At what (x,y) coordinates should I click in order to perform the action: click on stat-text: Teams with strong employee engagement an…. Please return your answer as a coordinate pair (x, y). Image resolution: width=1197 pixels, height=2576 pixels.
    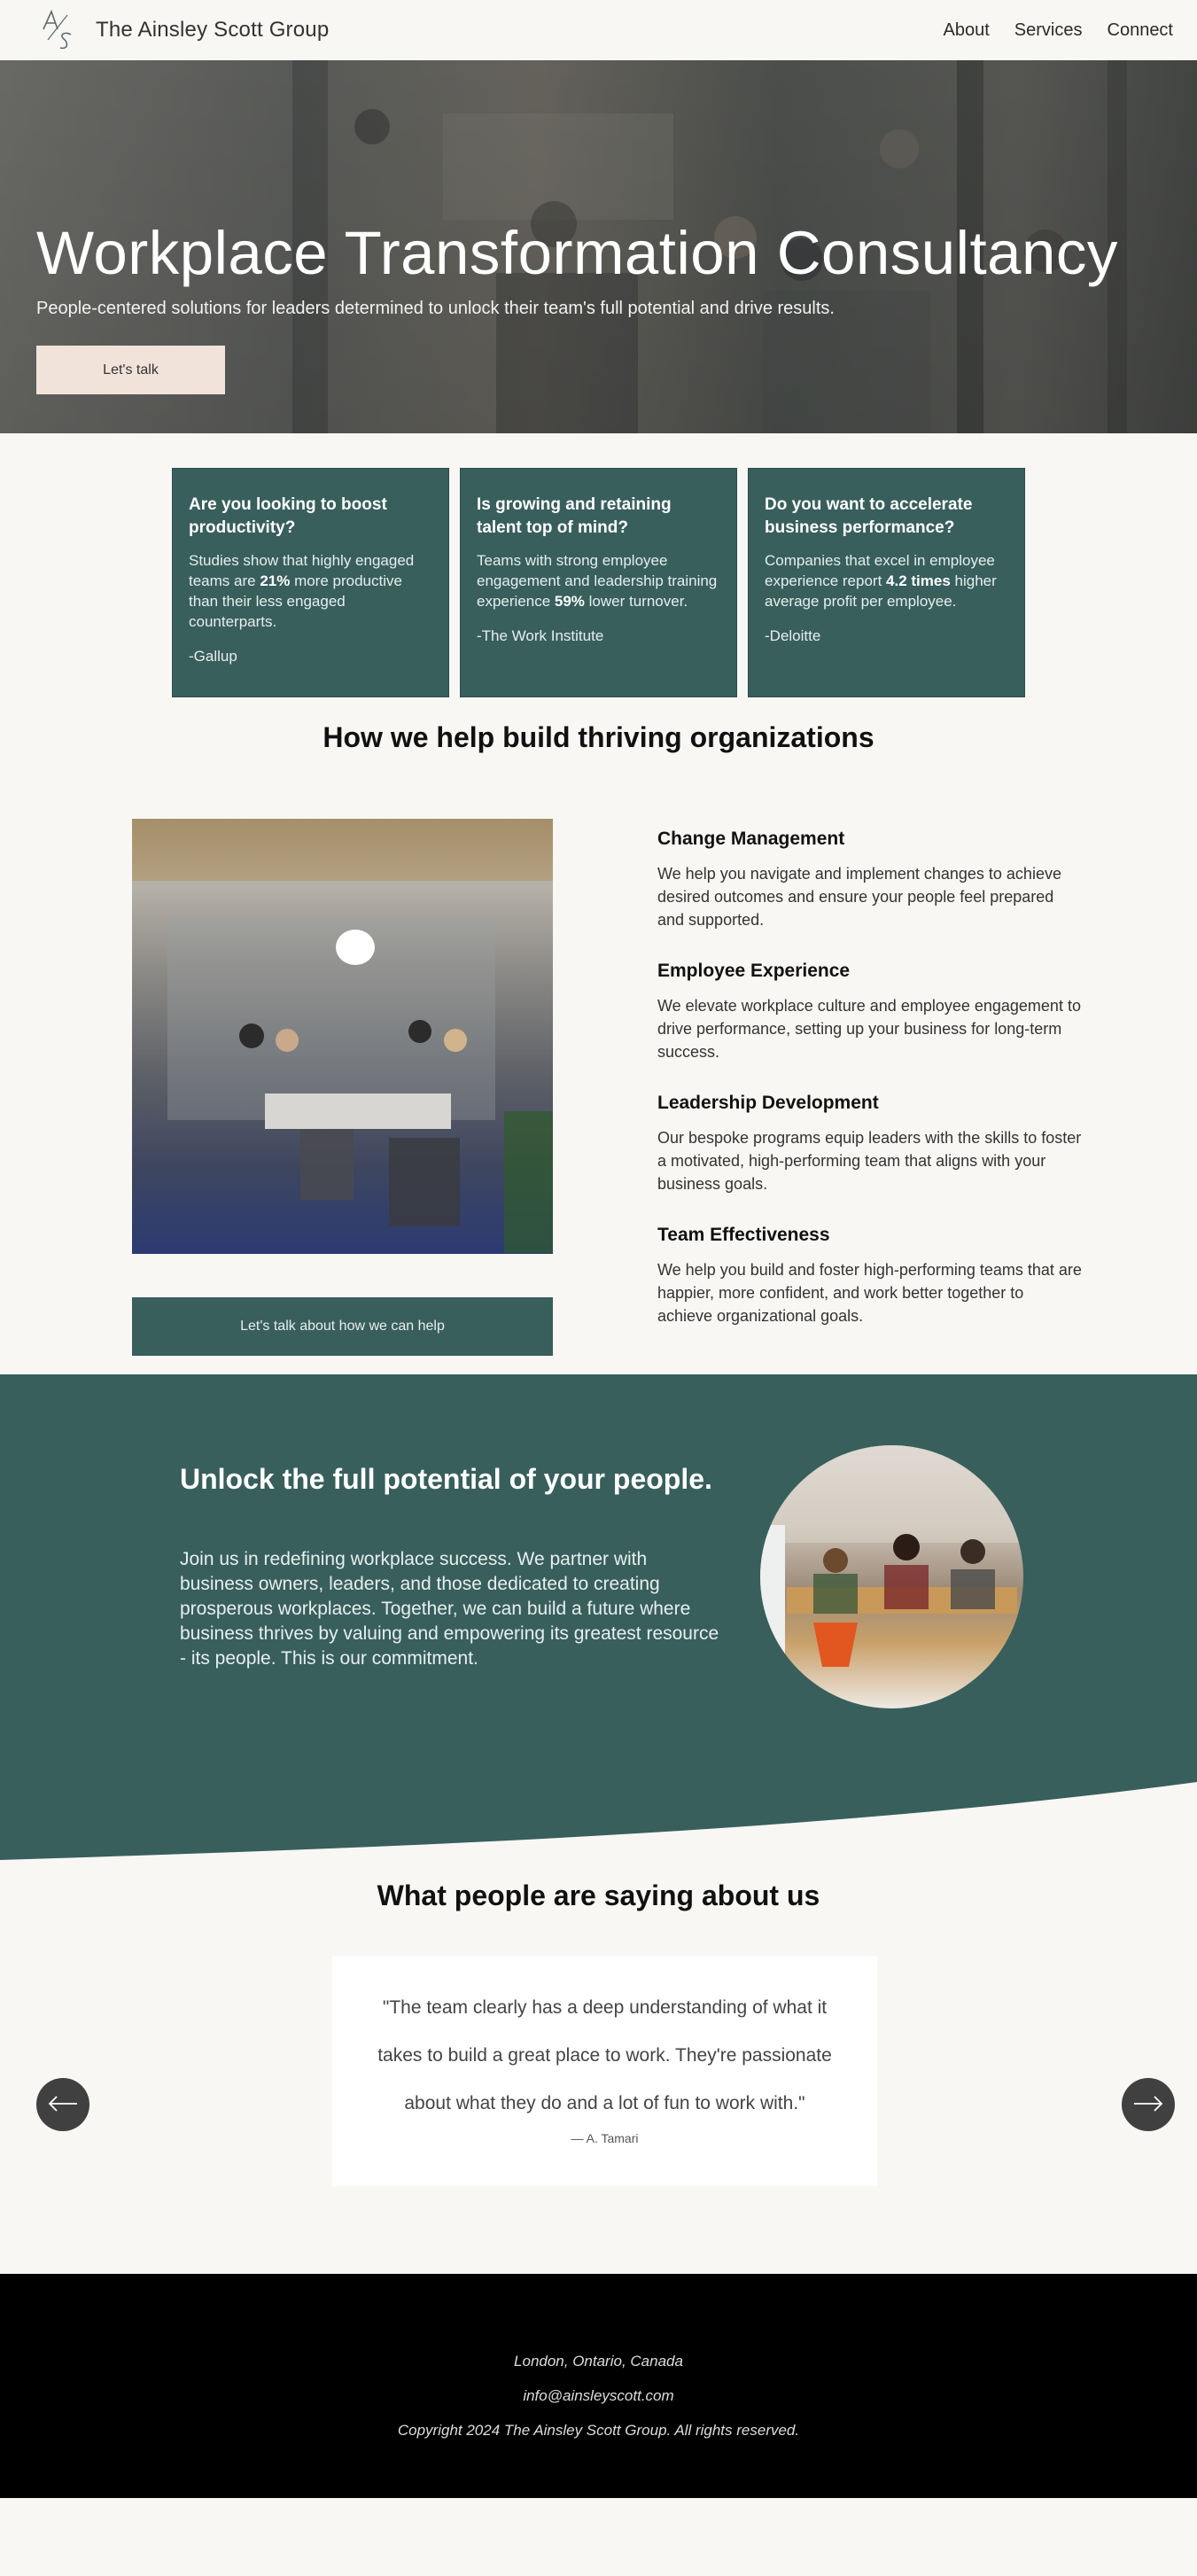
    Looking at the image, I should click on (598, 581).